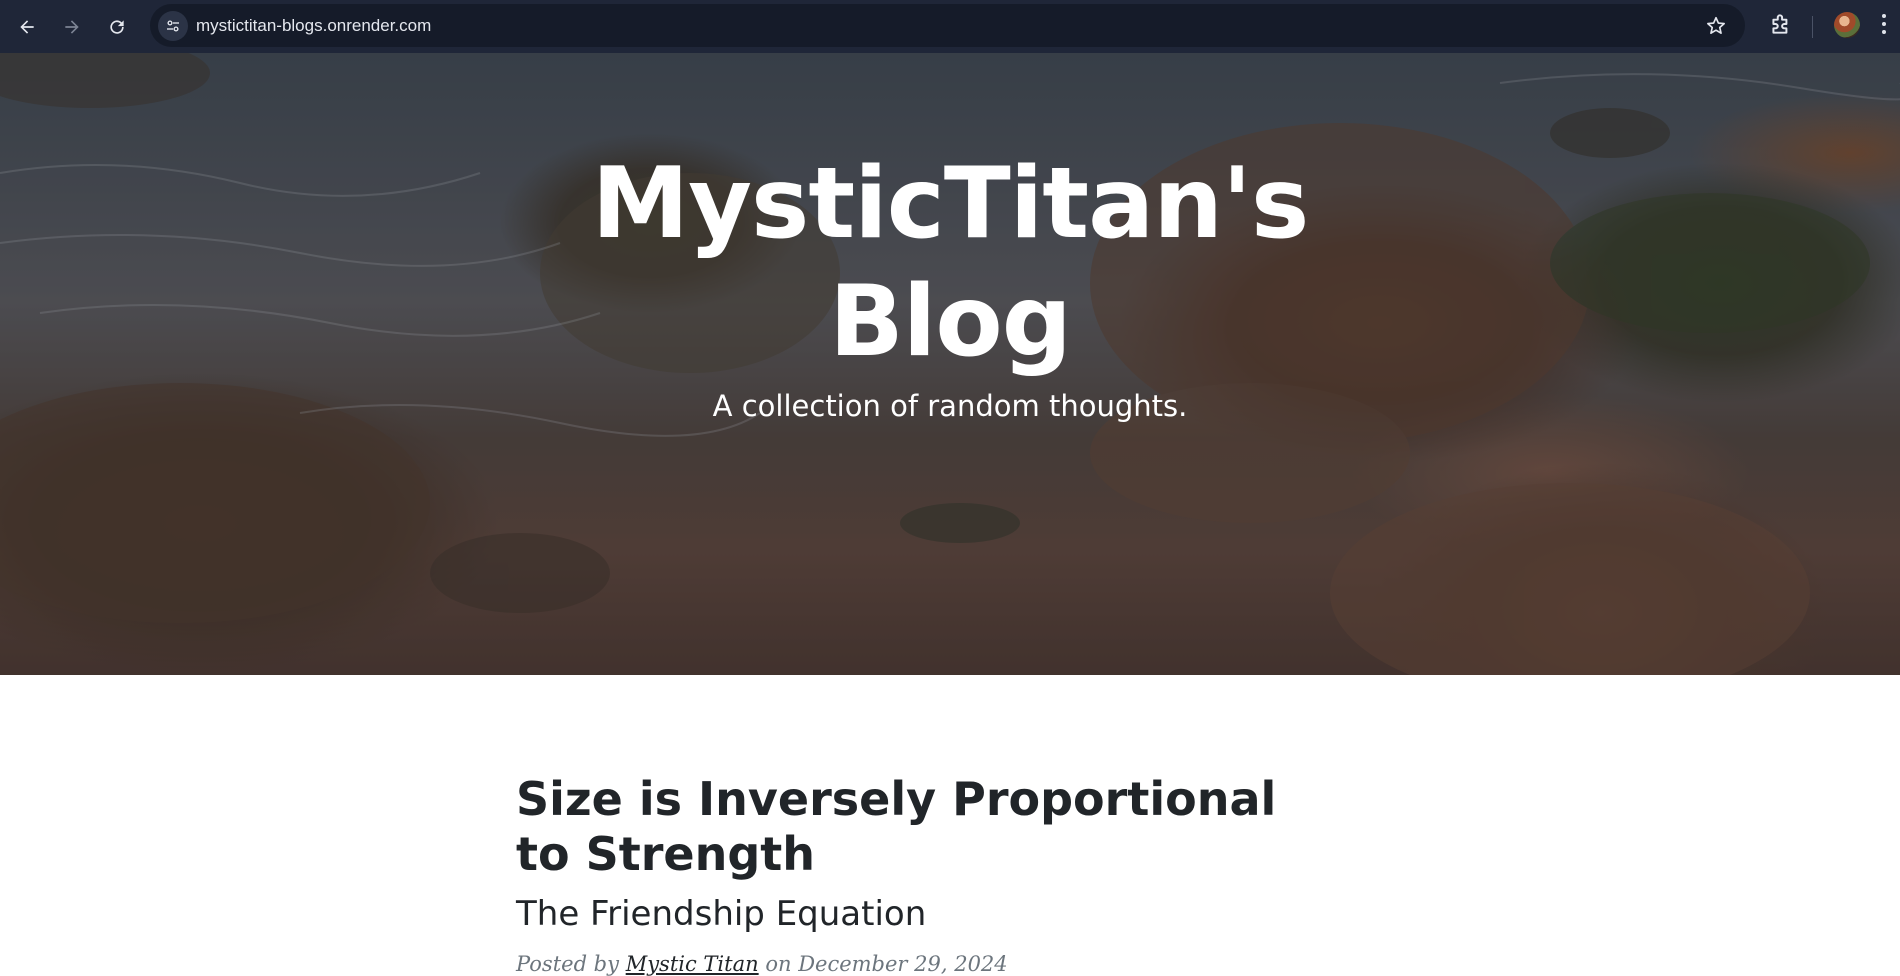  Describe the element at coordinates (950, 406) in the screenshot. I see `site-subtitle: A collection of random thoughts.` at that location.